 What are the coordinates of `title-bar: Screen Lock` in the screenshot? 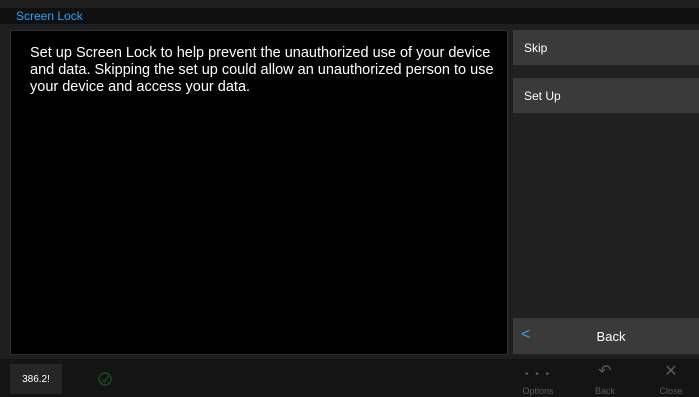 It's located at (349, 12).